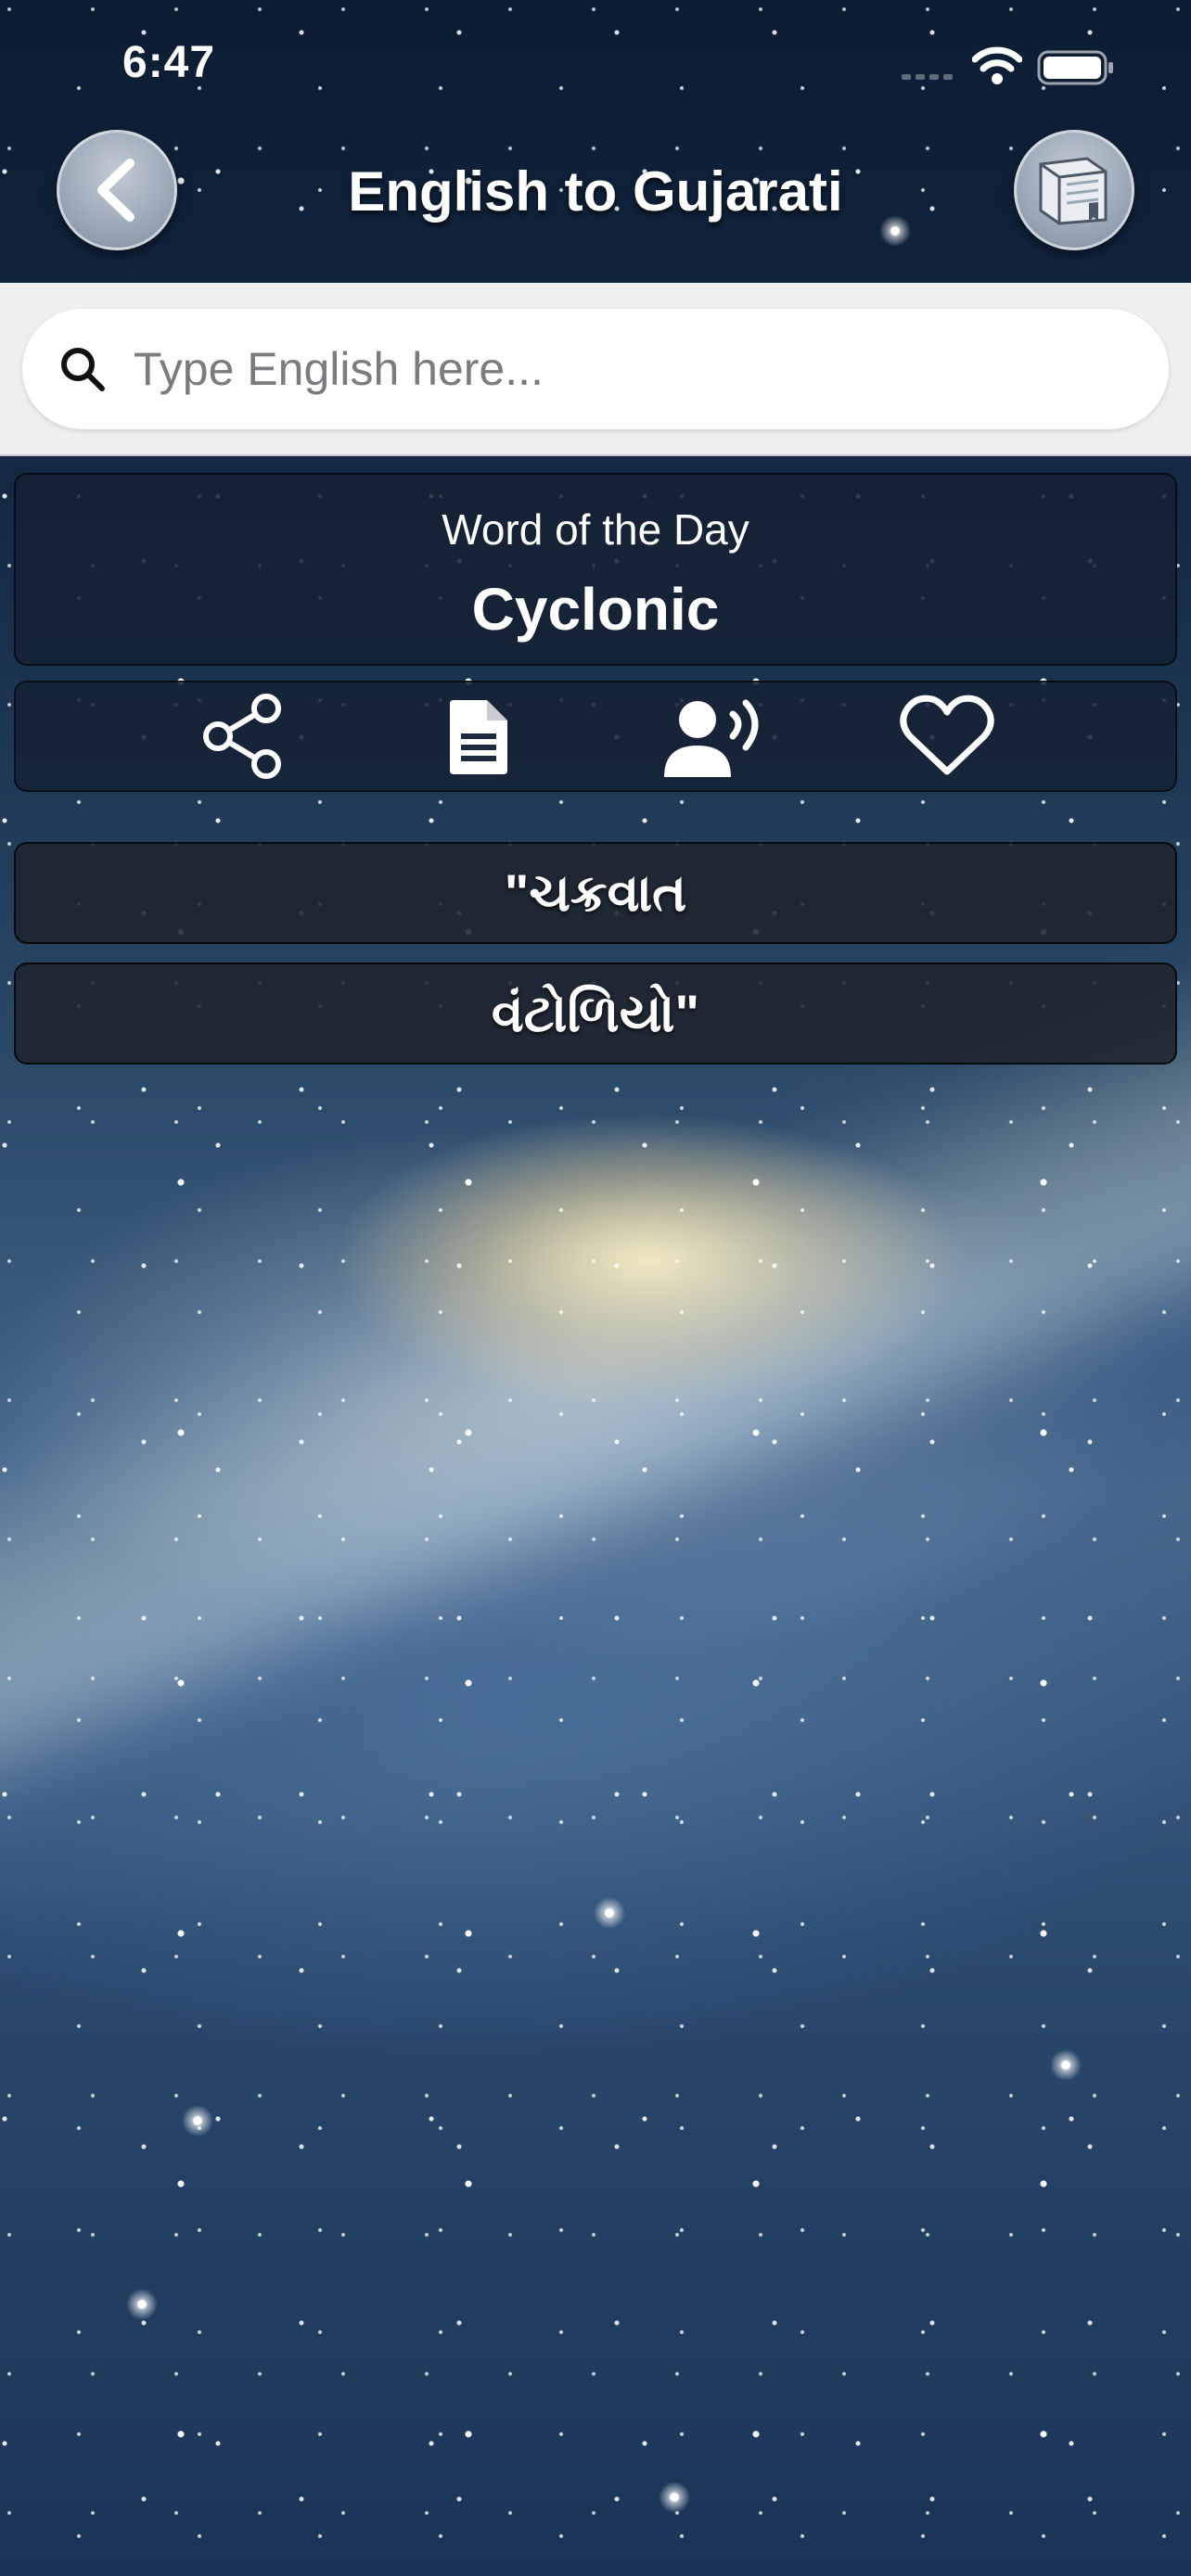 The image size is (1191, 2576). I want to click on pronounce-button, so click(712, 736).